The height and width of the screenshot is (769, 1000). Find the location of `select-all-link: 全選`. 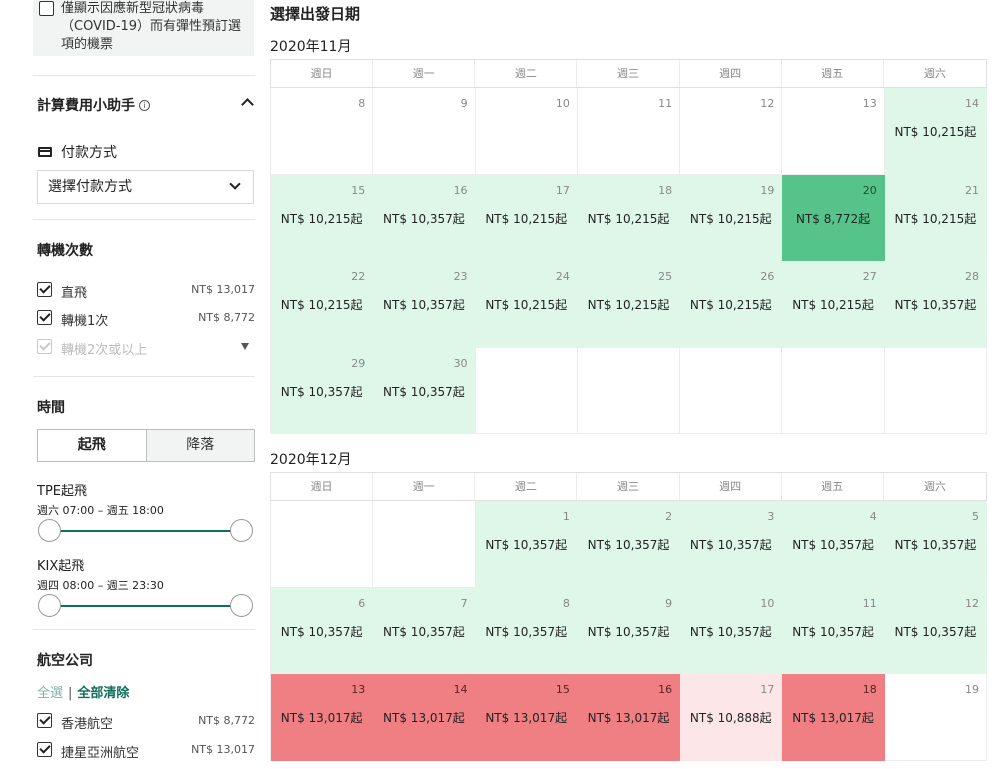

select-all-link: 全選 is located at coordinates (50, 693).